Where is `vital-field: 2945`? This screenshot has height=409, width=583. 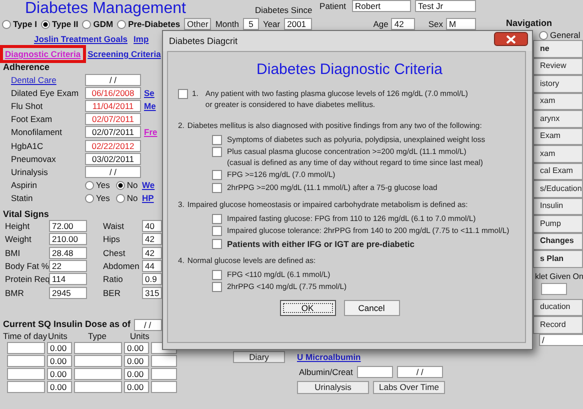
vital-field: 2945 is located at coordinates (68, 292).